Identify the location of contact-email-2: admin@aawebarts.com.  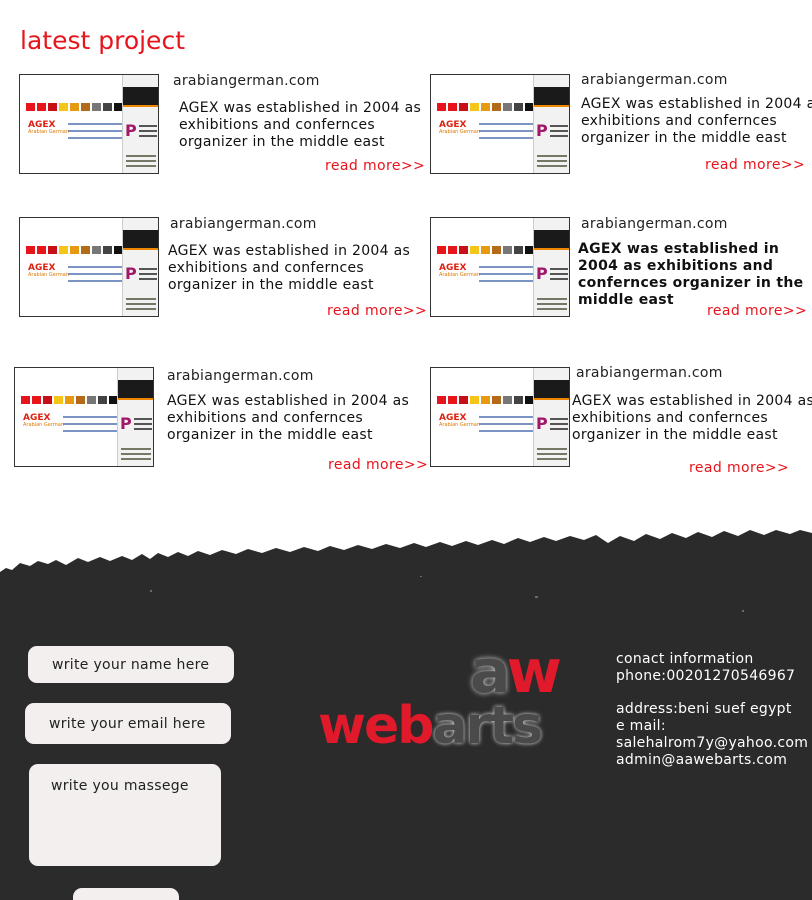
(701, 760).